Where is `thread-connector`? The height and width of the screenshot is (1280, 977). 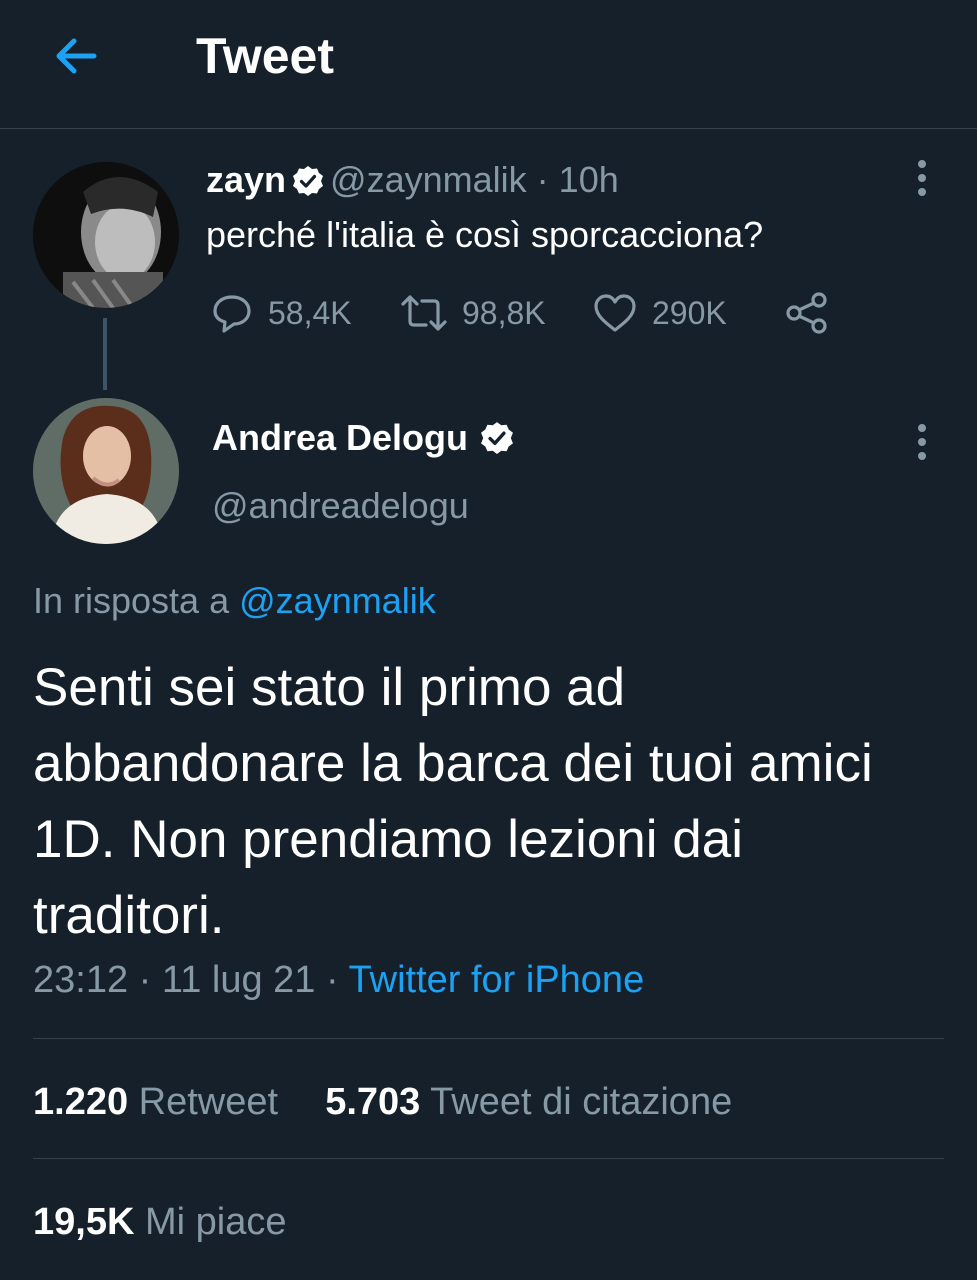 thread-connector is located at coordinates (105, 354).